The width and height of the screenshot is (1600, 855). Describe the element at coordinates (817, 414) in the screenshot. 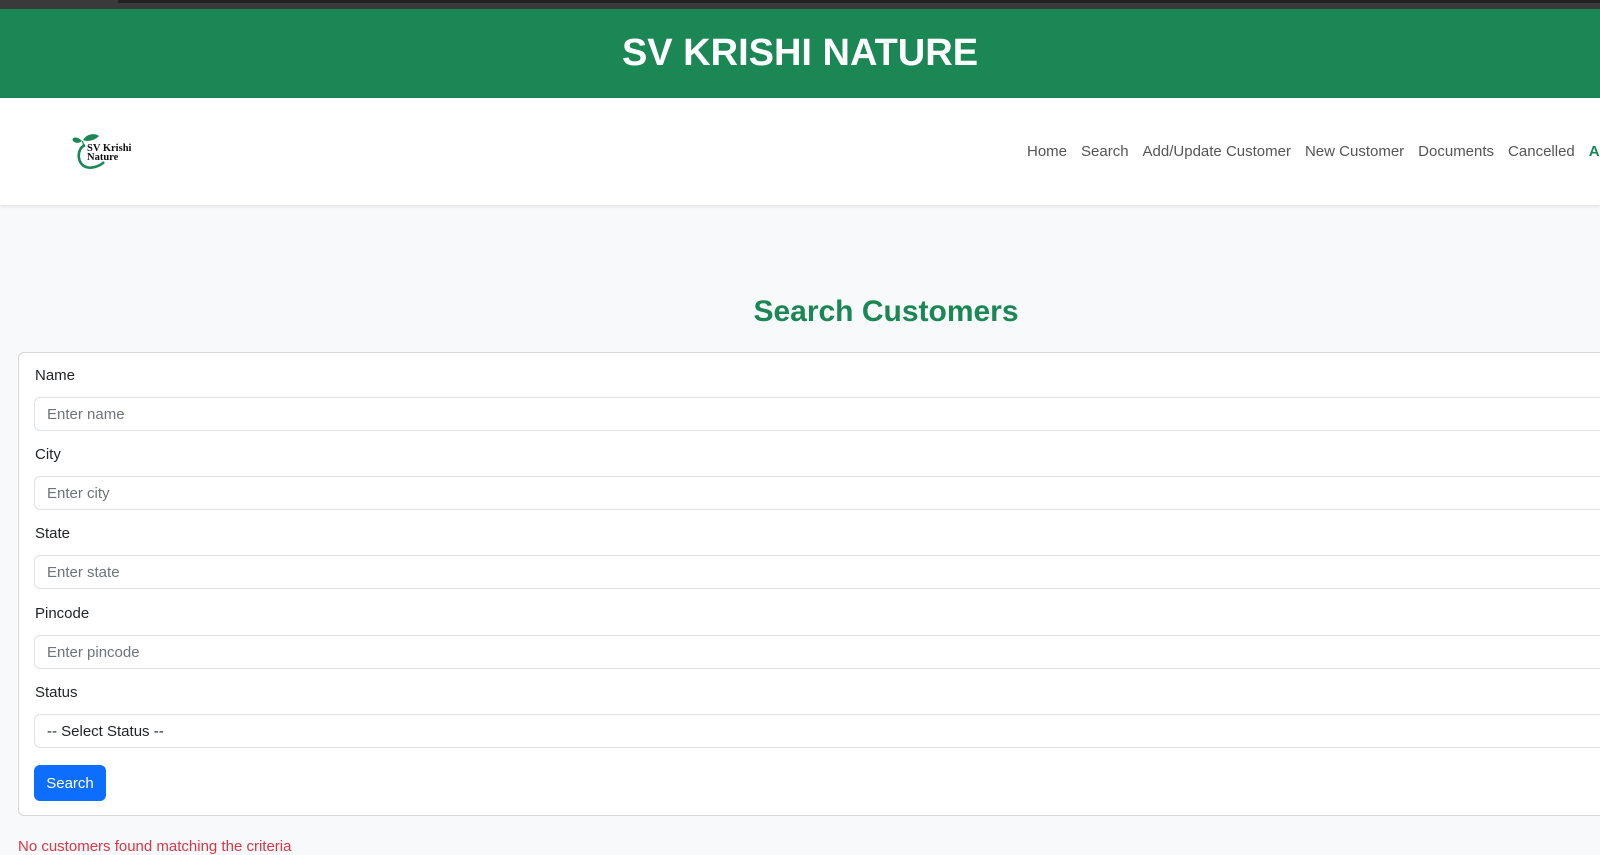

I see `name-input` at that location.